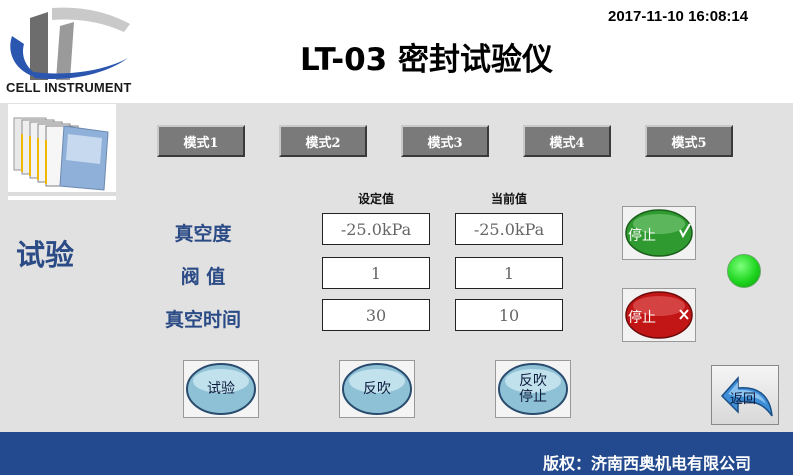 This screenshot has height=475, width=793. Describe the element at coordinates (396, 453) in the screenshot. I see `footer-bar: 版权：济南西奥机电有限公司` at that location.